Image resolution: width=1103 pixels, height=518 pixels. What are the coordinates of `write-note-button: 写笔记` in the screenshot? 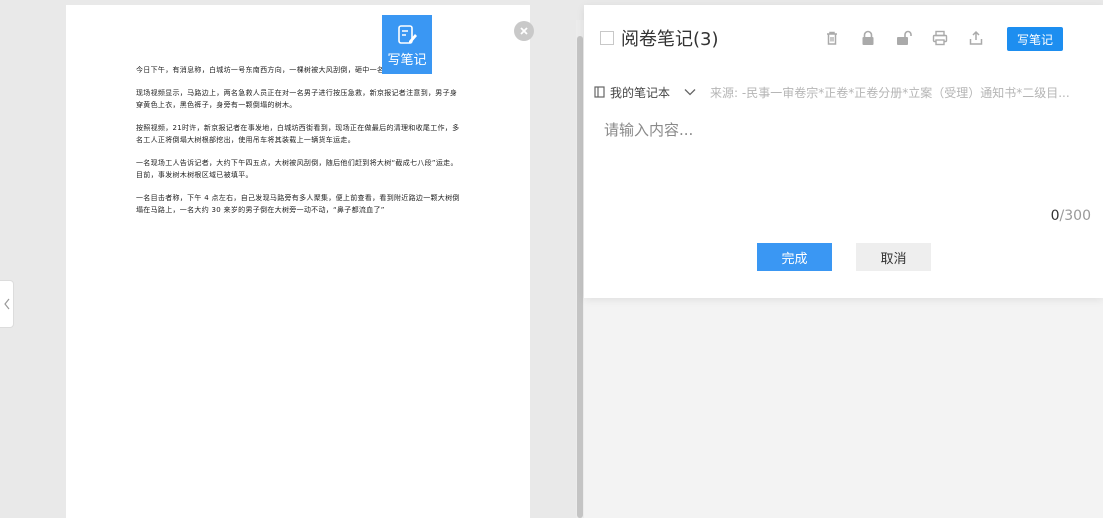 It's located at (1035, 39).